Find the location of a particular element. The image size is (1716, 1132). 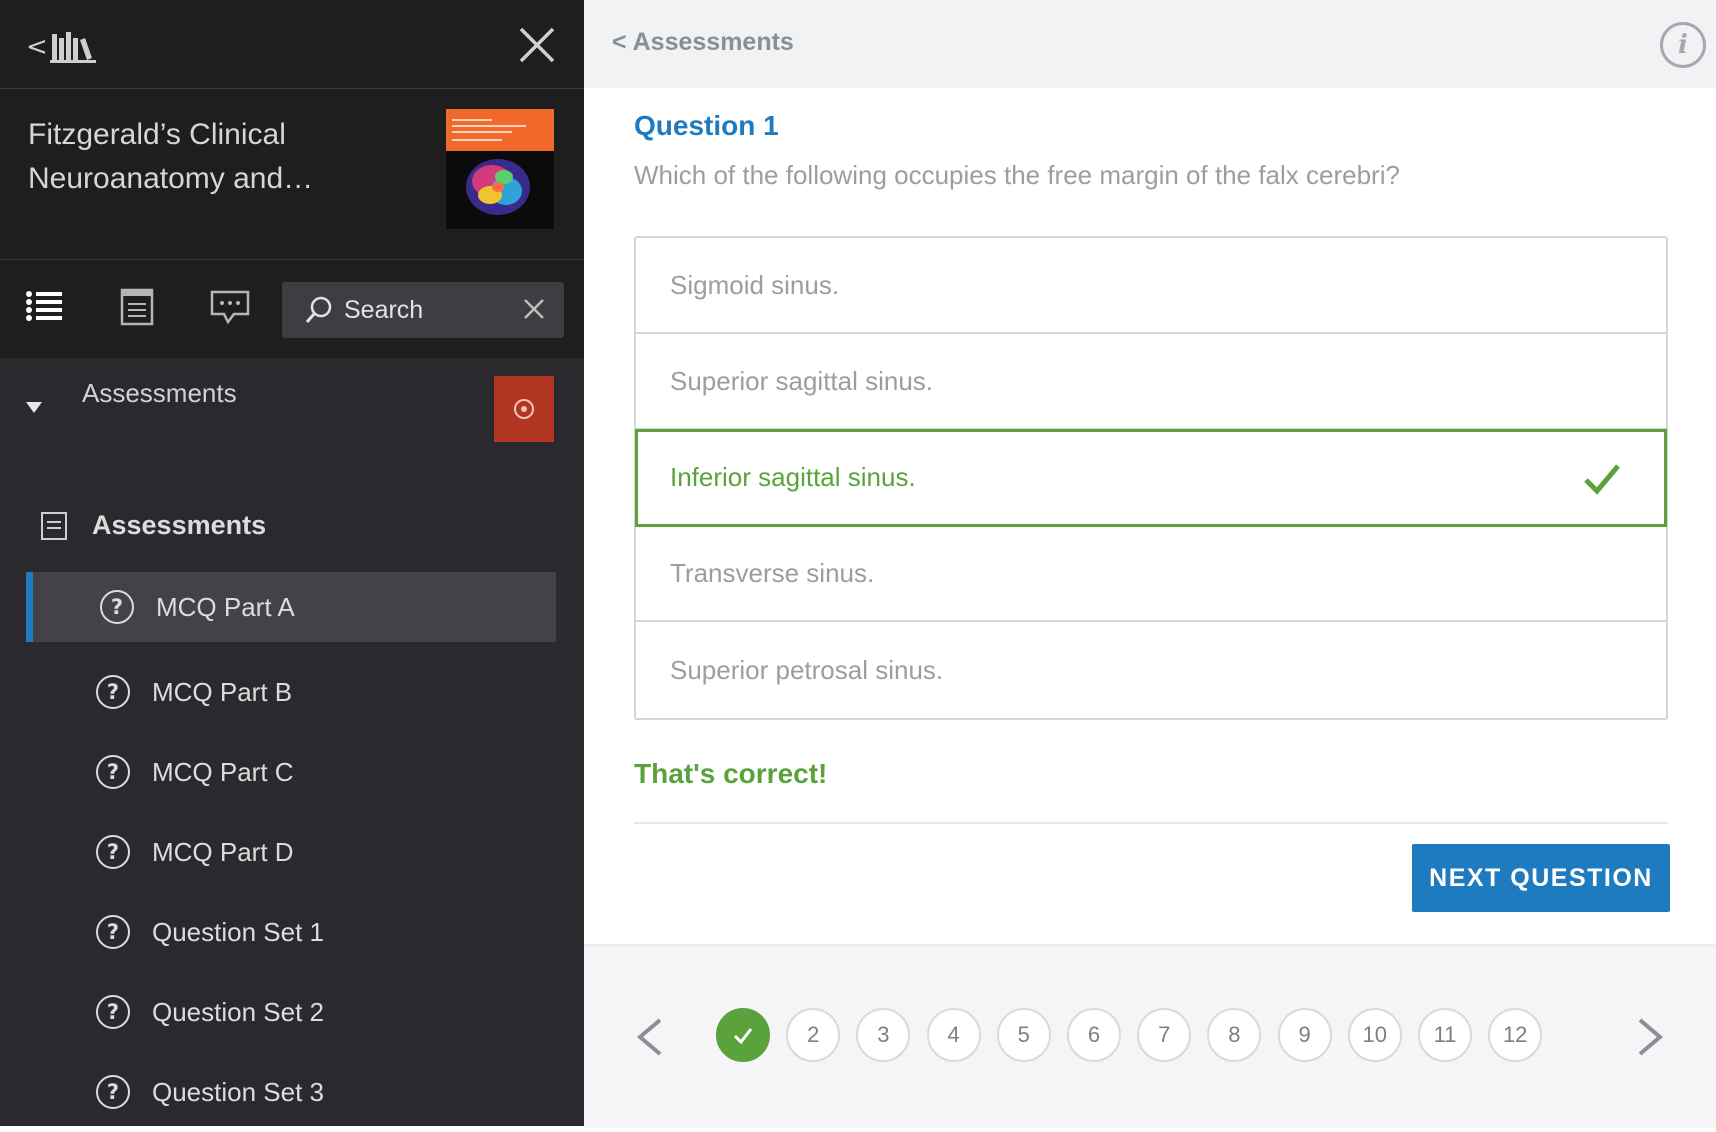

answer-option-label: Sigmoid sinus. is located at coordinates (755, 284).